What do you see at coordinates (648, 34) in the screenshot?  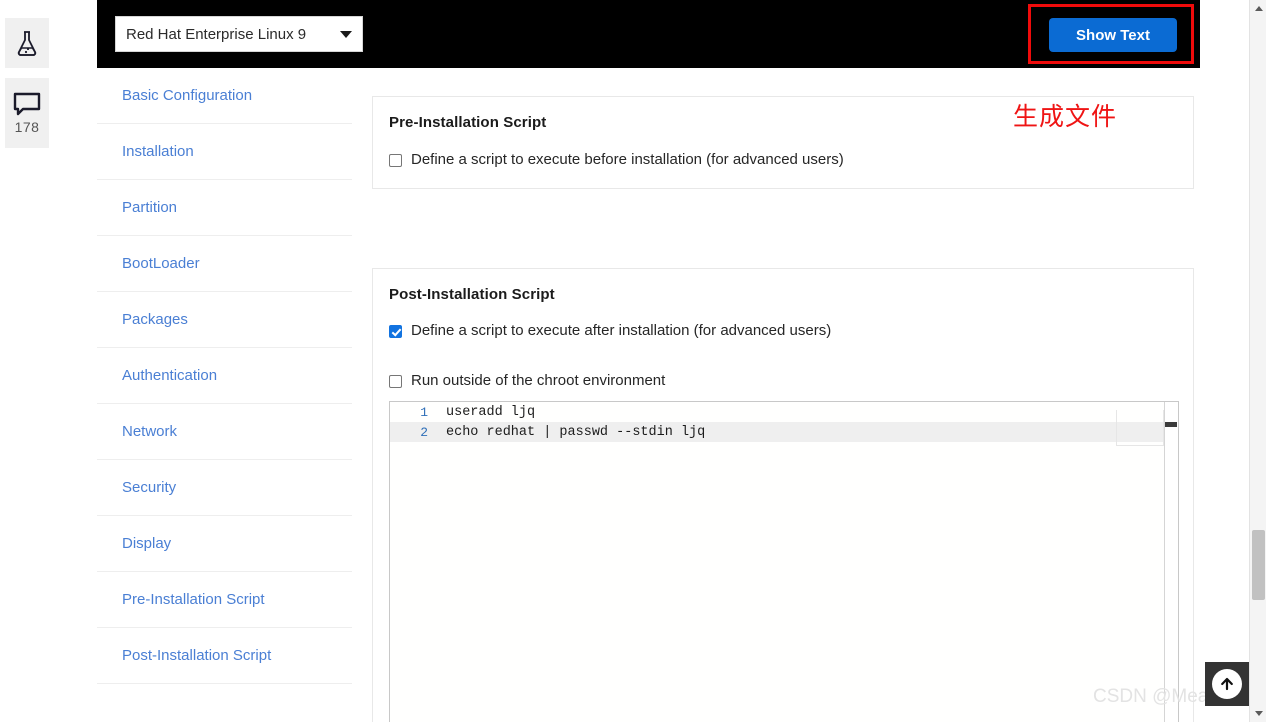 I see `top-toolbar: Red Hat Enterprise Linux 9 Show Text` at bounding box center [648, 34].